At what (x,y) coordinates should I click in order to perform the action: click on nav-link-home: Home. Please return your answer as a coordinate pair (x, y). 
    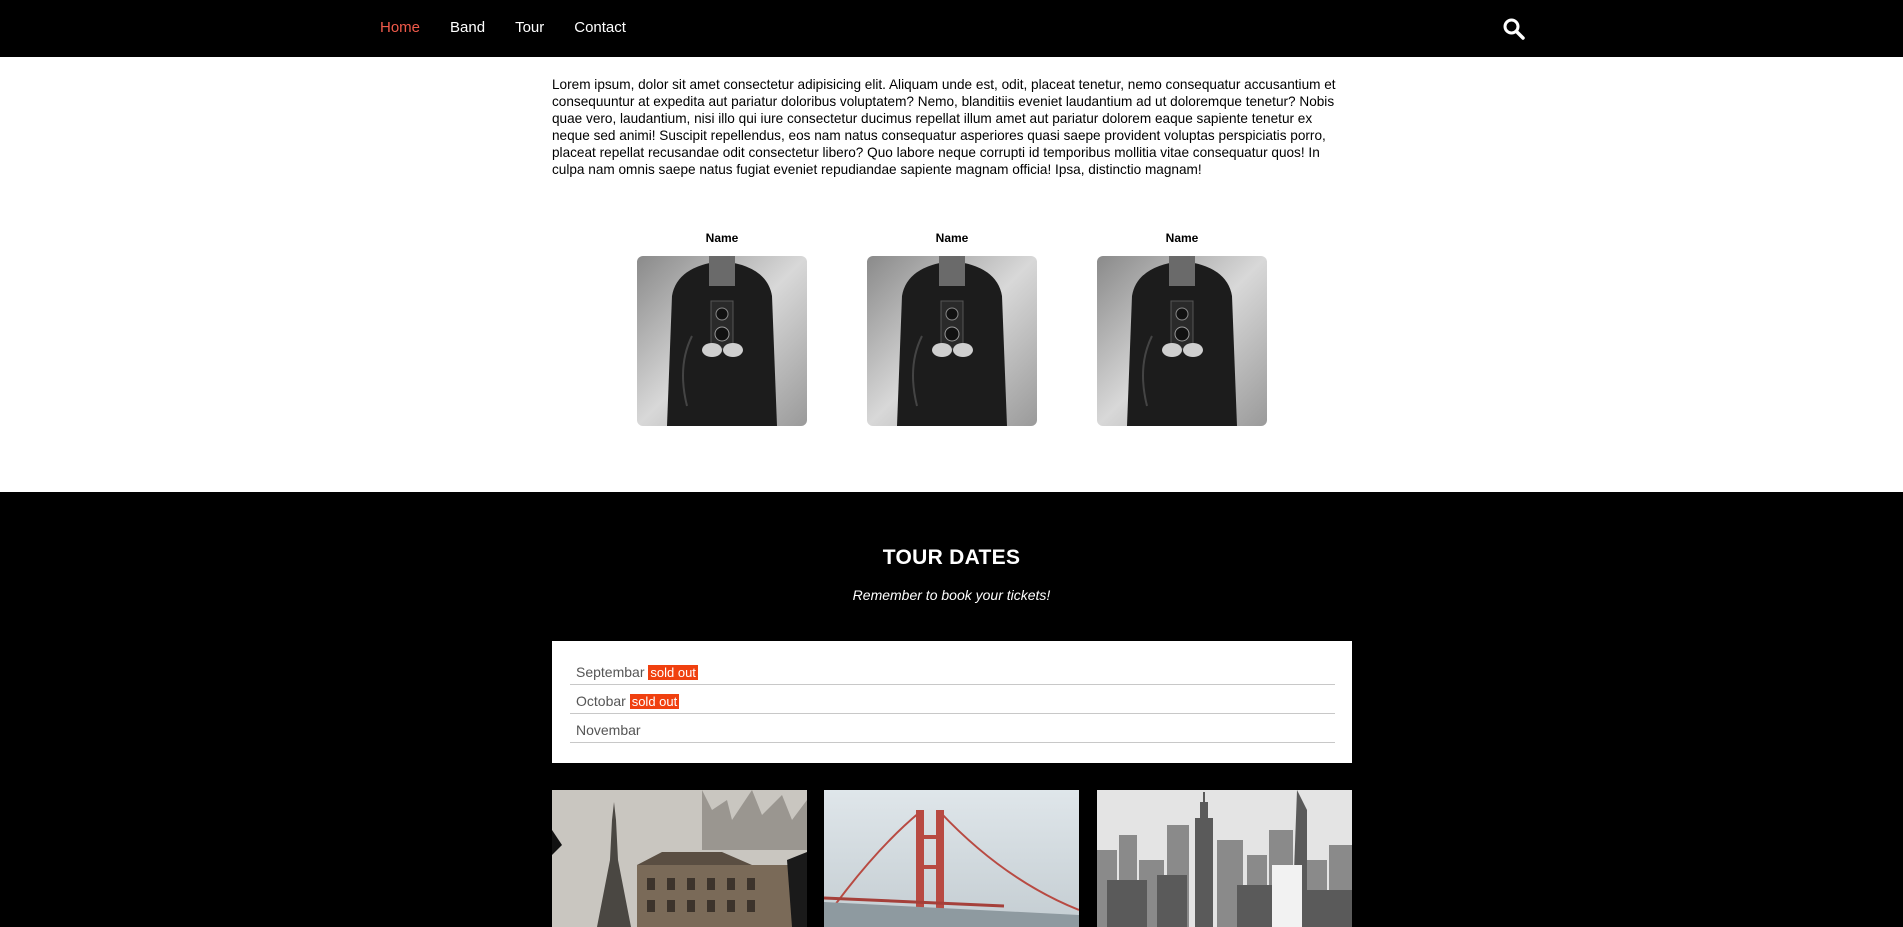
    Looking at the image, I should click on (400, 27).